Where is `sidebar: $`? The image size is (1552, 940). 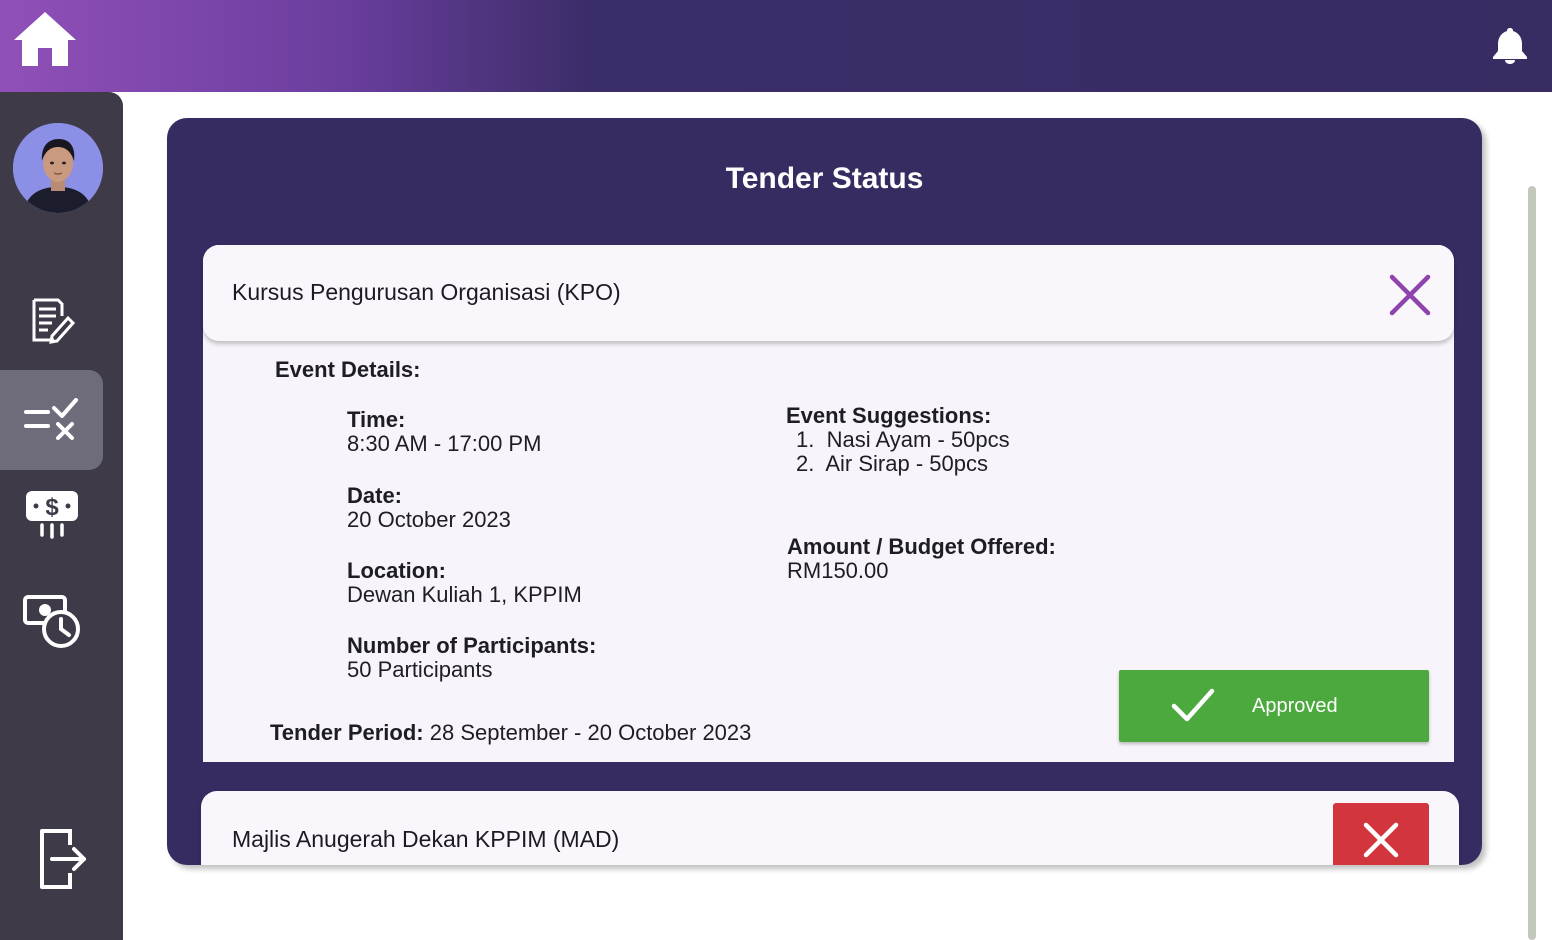 sidebar: $ is located at coordinates (61, 516).